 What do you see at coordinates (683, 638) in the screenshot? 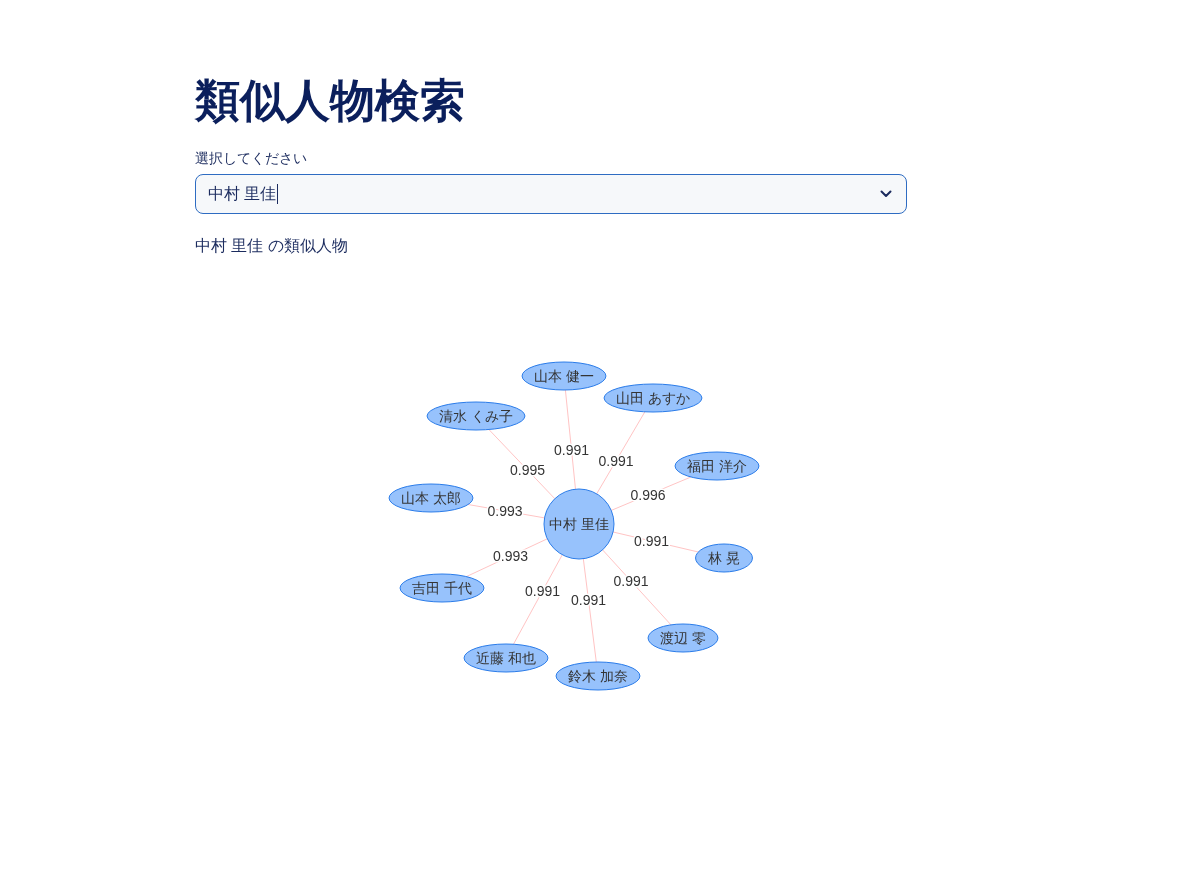
I see `person-node: 渡辺 零` at bounding box center [683, 638].